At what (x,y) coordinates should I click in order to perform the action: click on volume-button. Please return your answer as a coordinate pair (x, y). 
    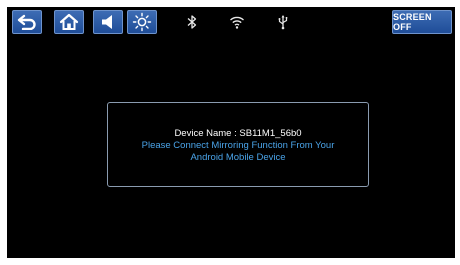
    Looking at the image, I should click on (108, 22).